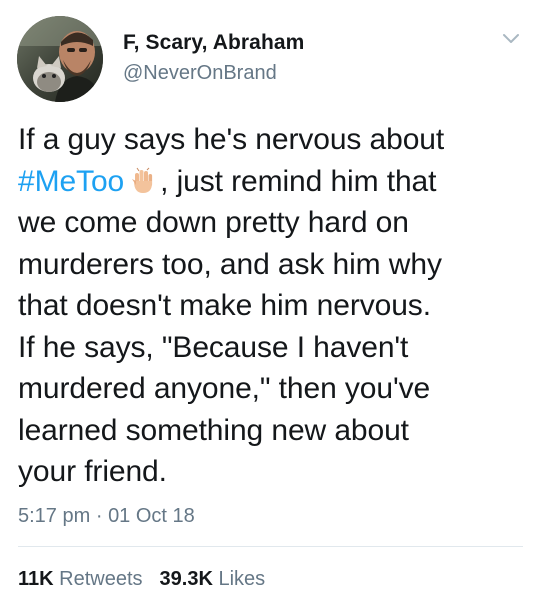 Image resolution: width=539 pixels, height=600 pixels. I want to click on divider, so click(270, 546).